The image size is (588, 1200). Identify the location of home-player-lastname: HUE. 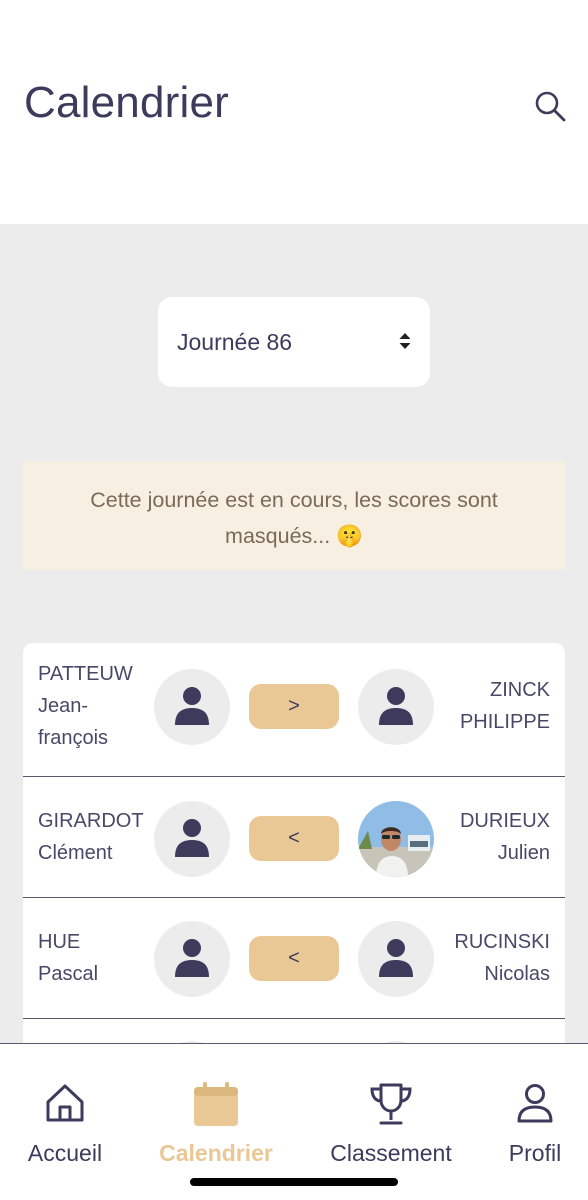
(59, 942).